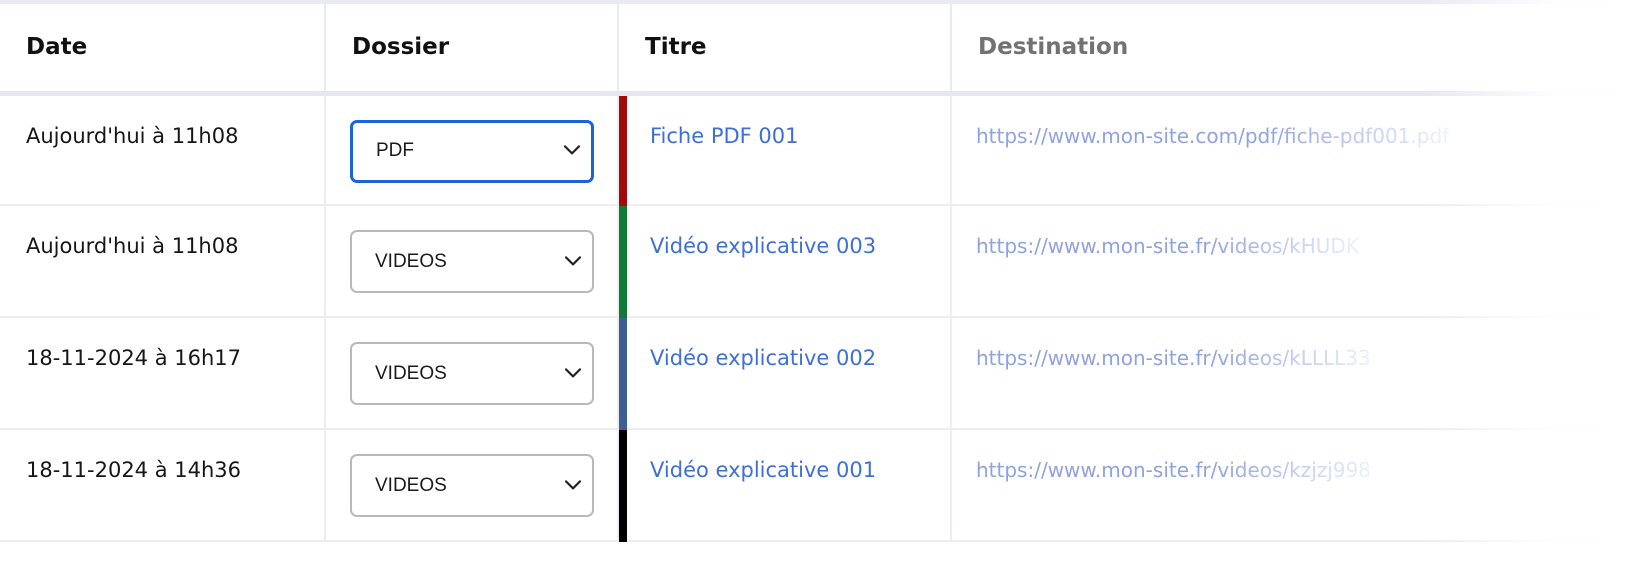 The width and height of the screenshot is (1643, 569). I want to click on column-header-destination: Destination, so click(1297, 48).